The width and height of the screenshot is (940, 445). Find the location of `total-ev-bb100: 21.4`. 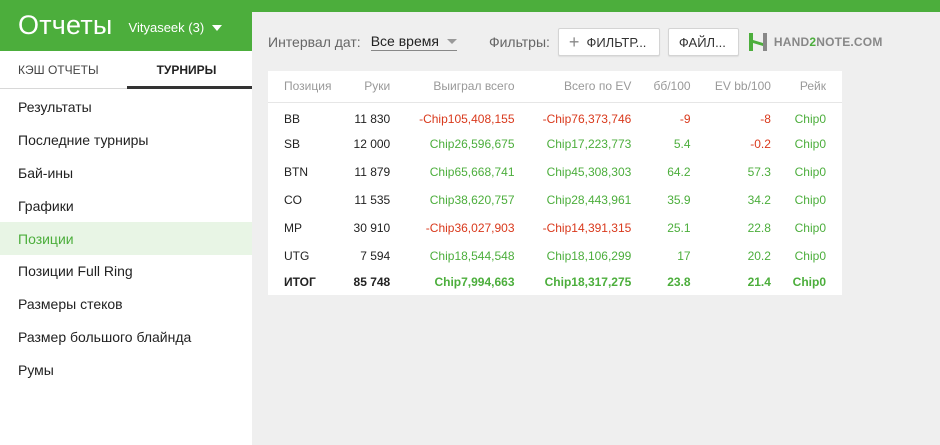

total-ev-bb100: 21.4 is located at coordinates (759, 282).